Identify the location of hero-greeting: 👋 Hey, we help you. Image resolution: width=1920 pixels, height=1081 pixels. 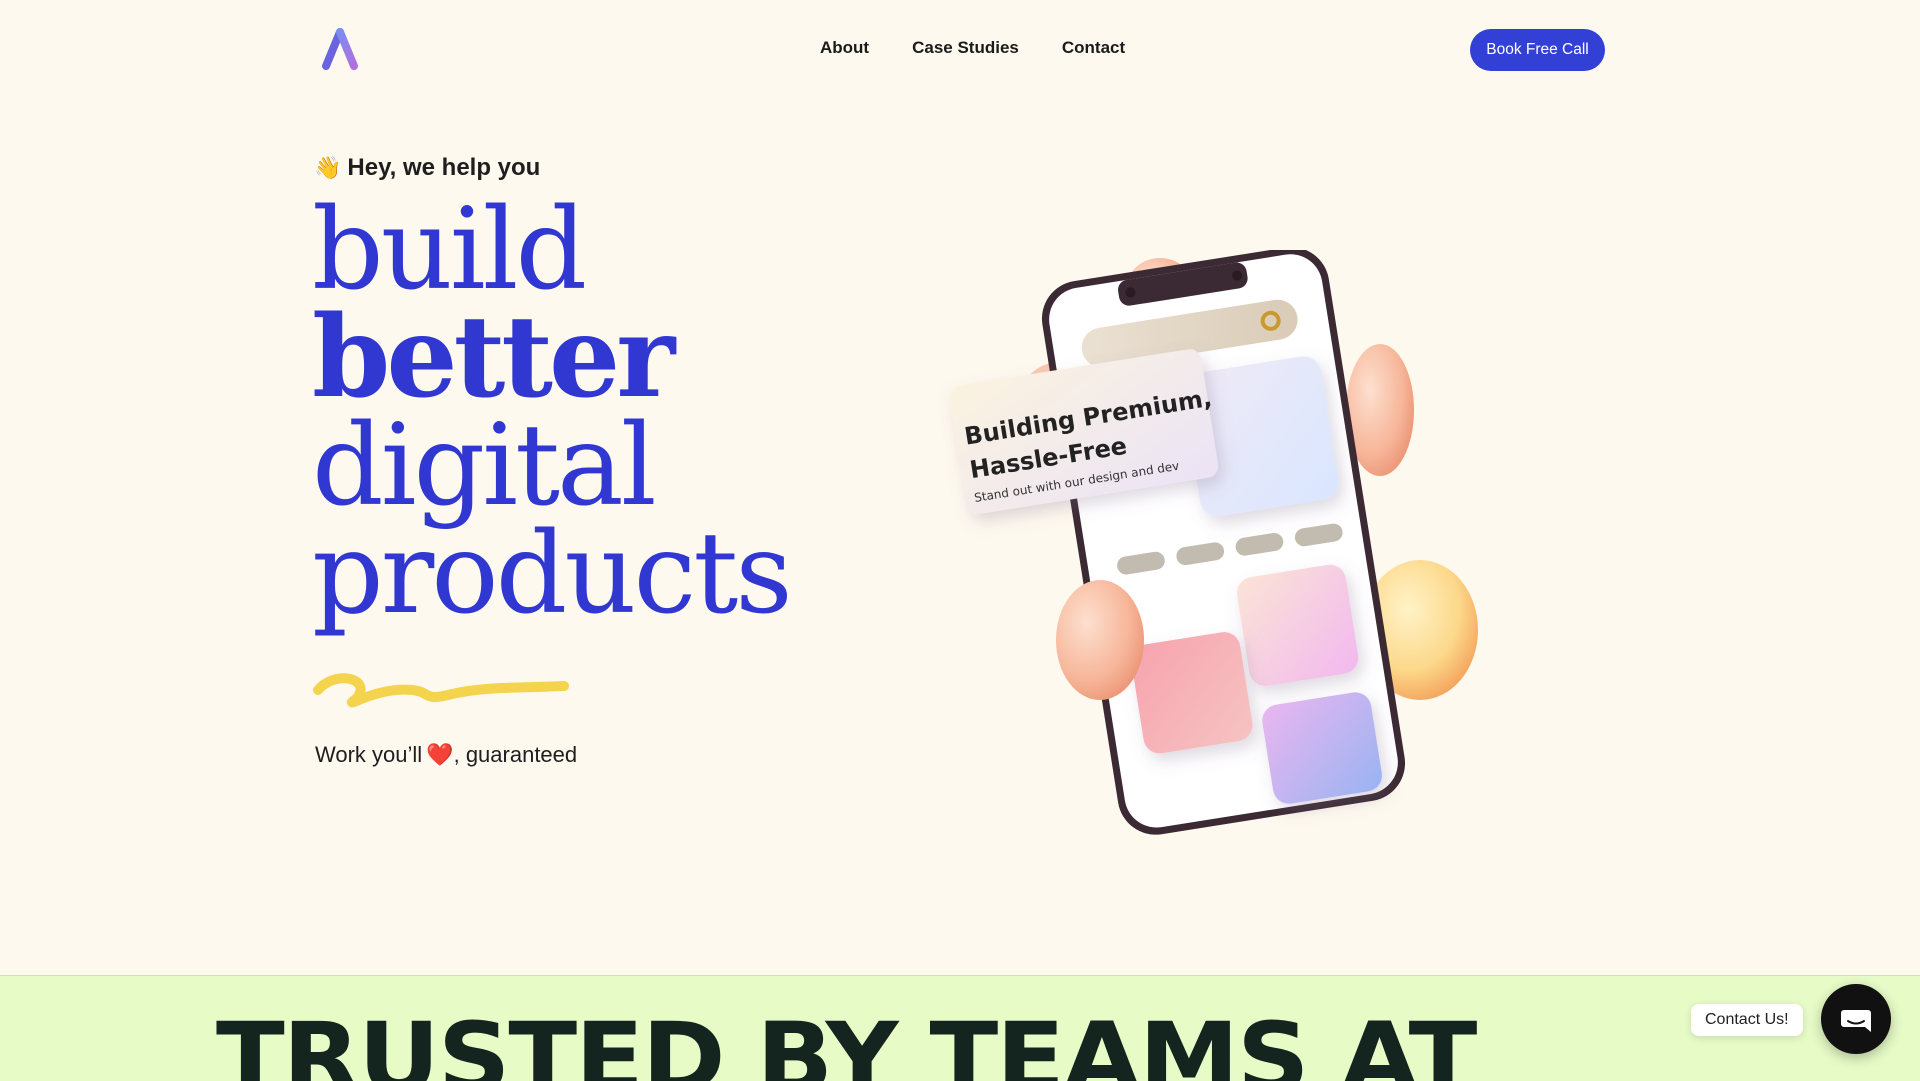
(427, 168).